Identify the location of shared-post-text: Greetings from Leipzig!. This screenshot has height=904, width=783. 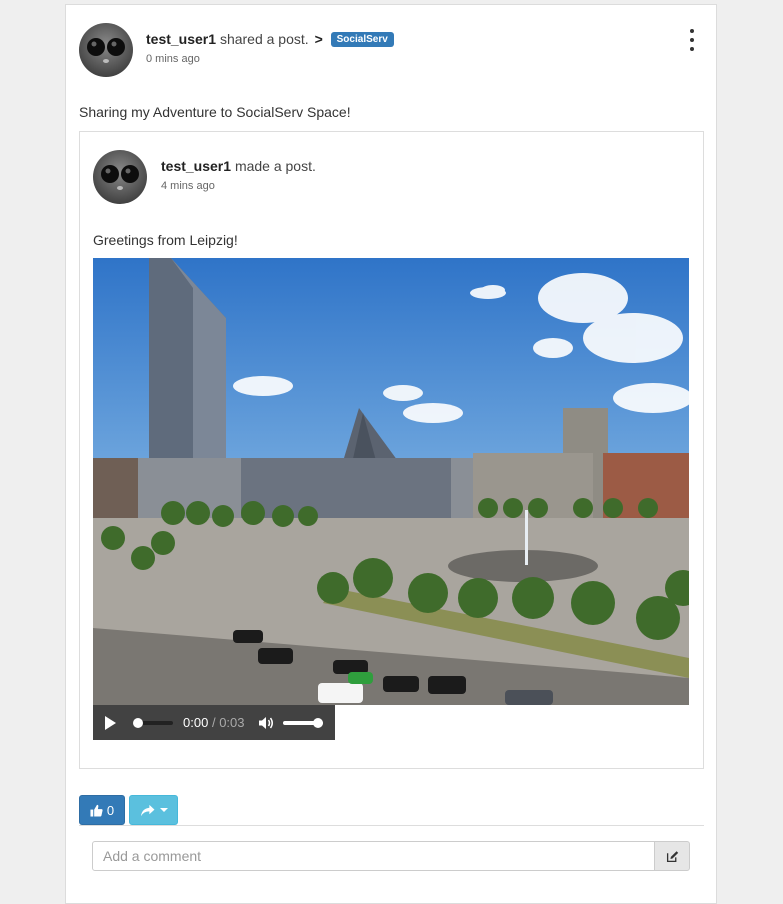
(165, 240).